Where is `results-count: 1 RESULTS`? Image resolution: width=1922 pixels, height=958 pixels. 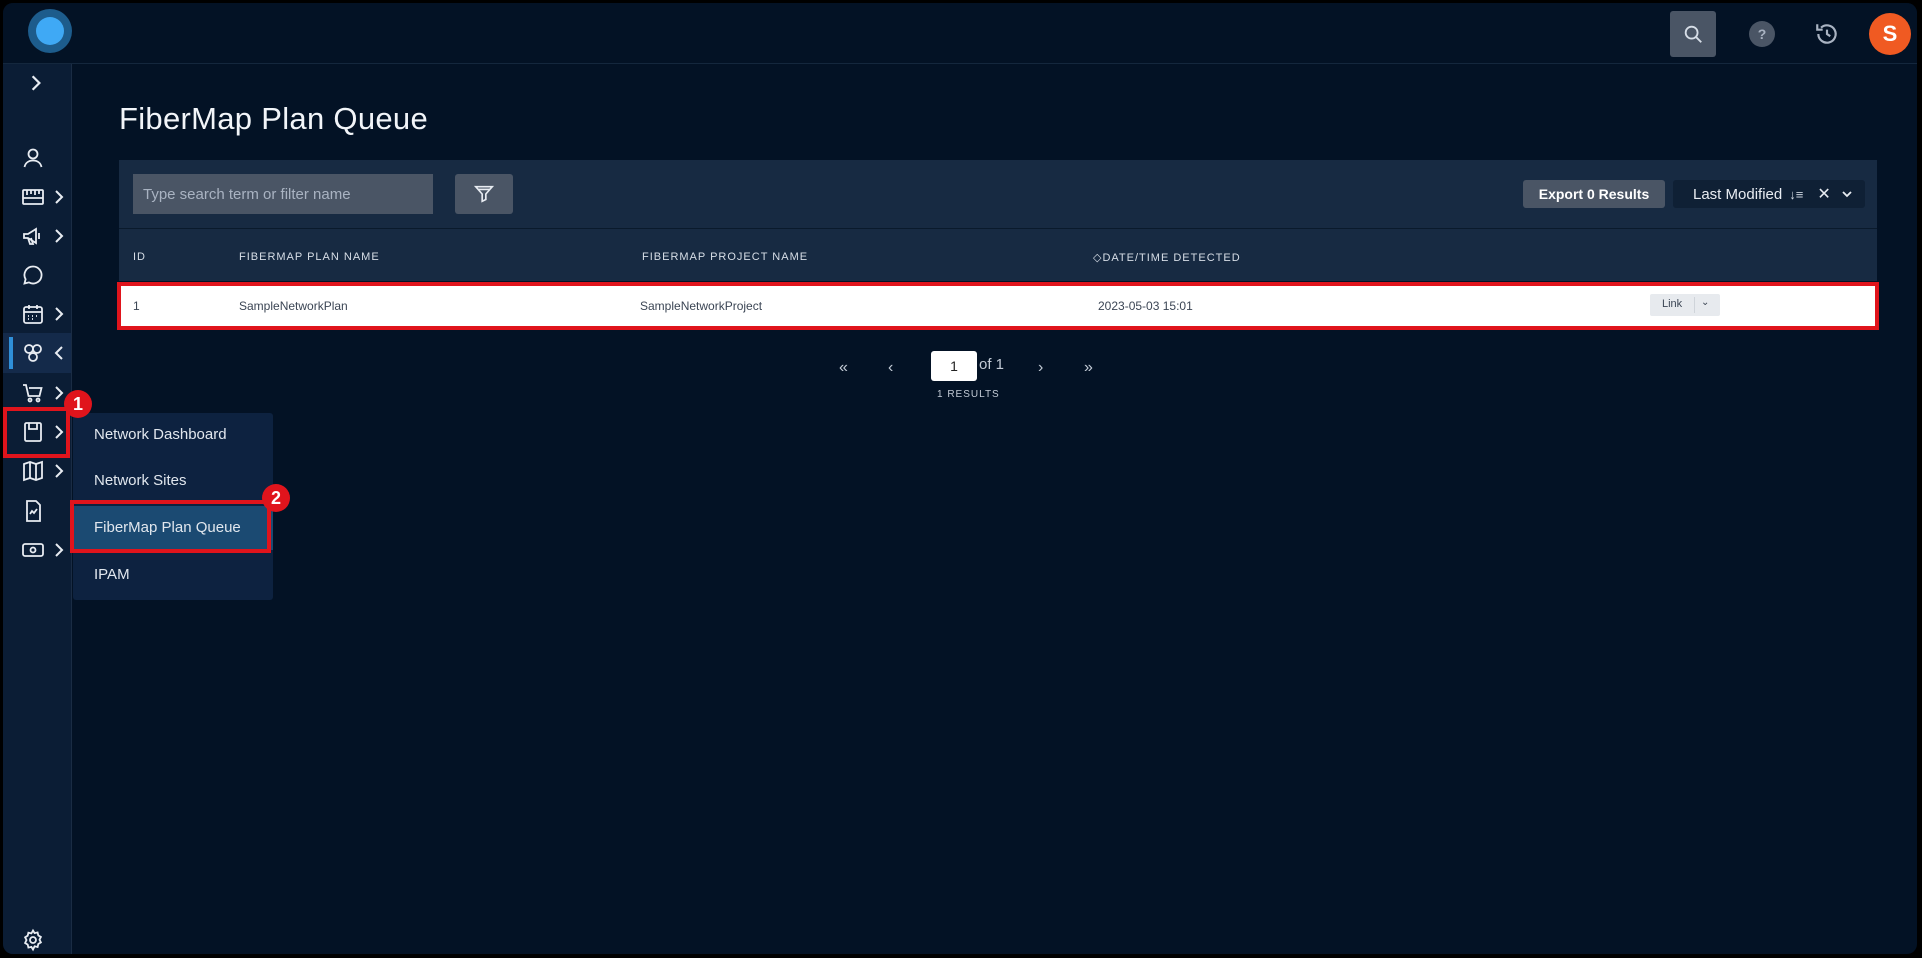
results-count: 1 RESULTS is located at coordinates (968, 394).